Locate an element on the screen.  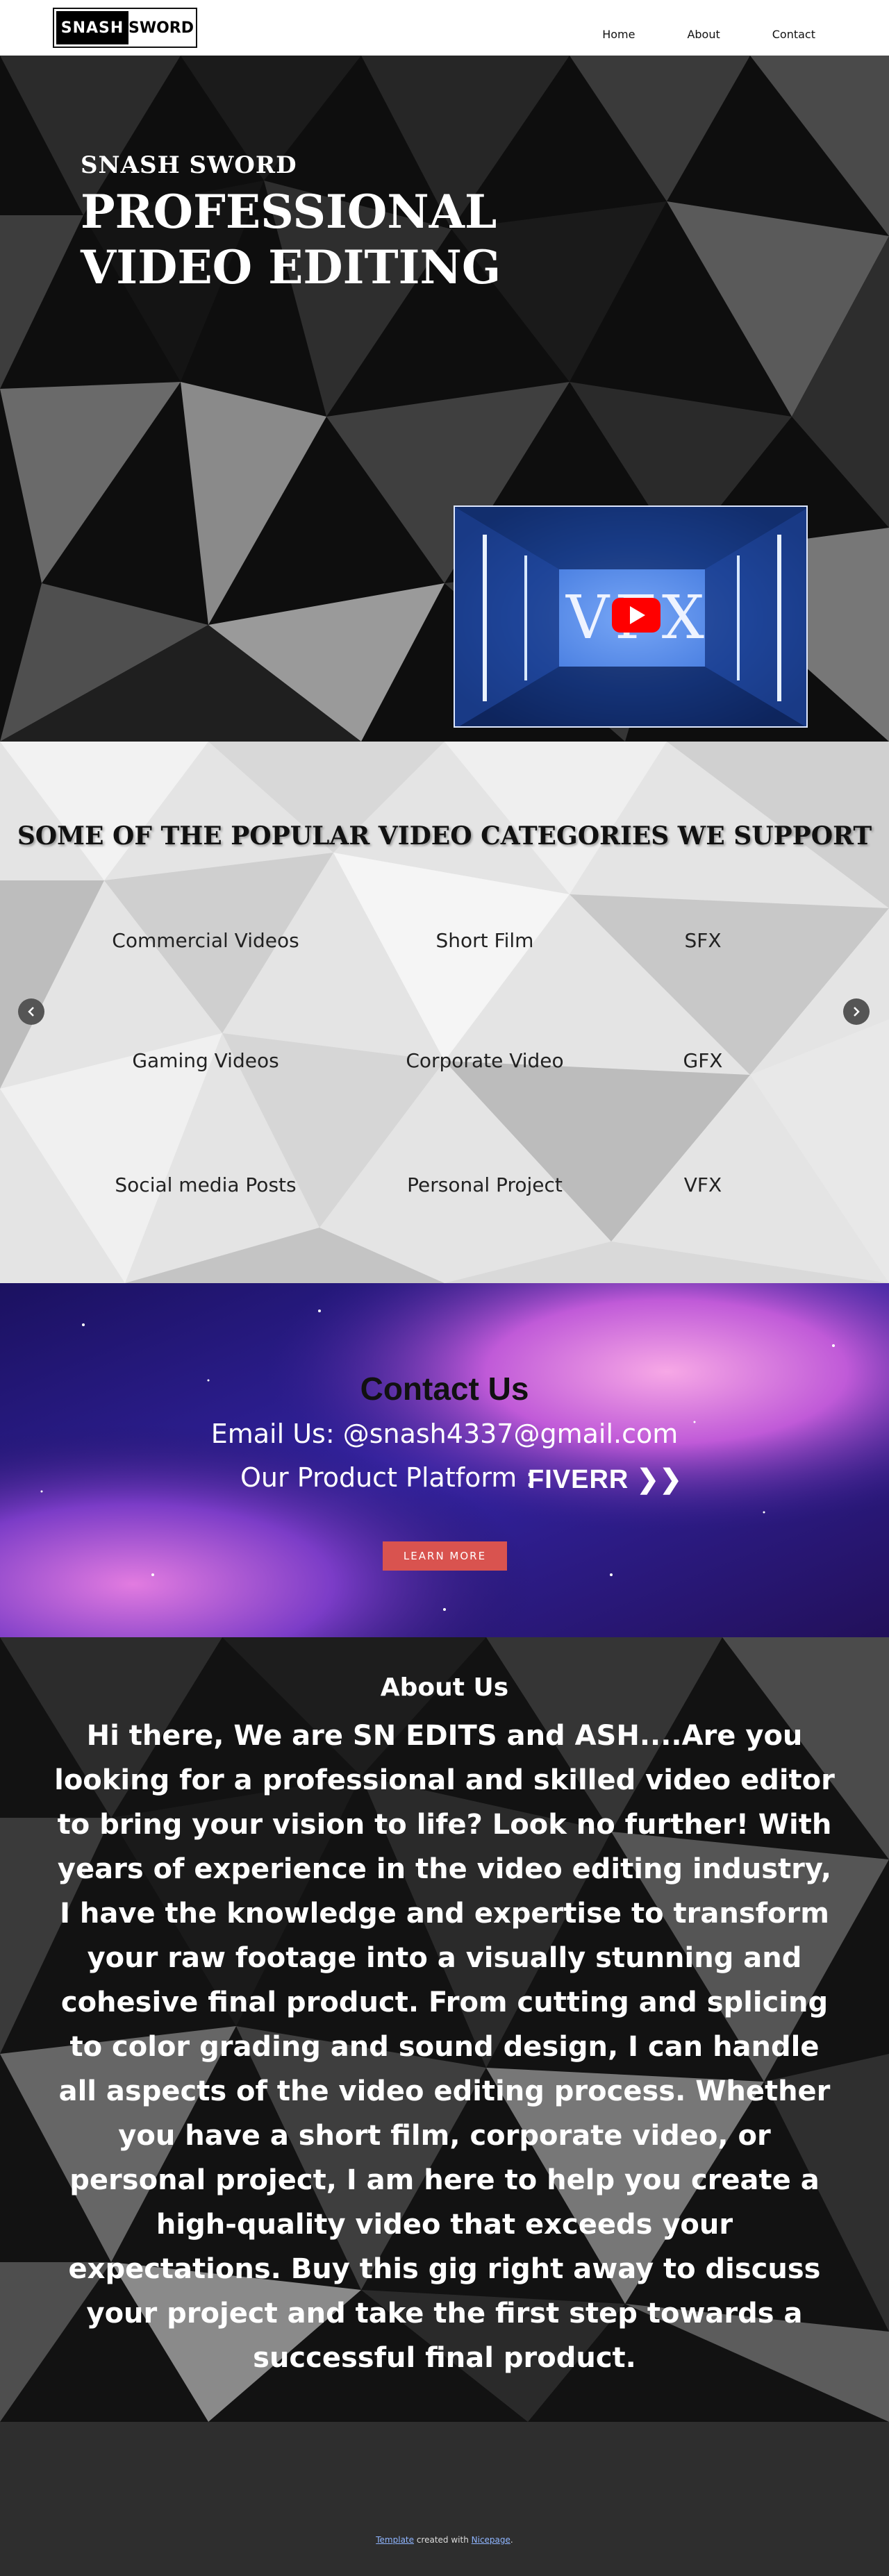
footer-template-link: Template is located at coordinates (395, 2540).